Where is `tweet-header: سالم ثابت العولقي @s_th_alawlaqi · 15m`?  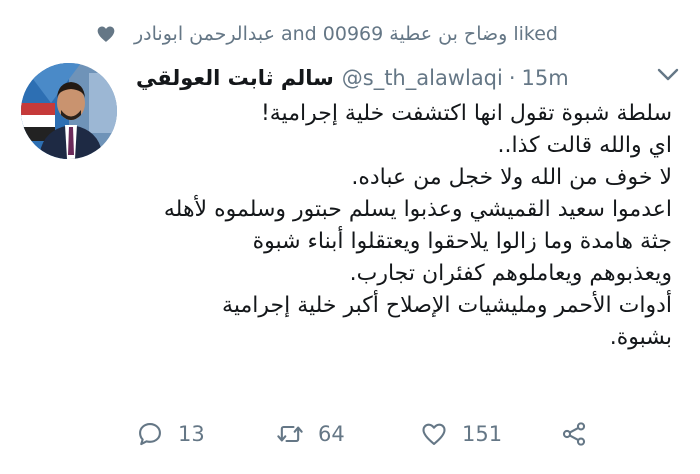 tweet-header: سالم ثابت العولقي @s_th_alawlaqi · 15m is located at coordinates (352, 78).